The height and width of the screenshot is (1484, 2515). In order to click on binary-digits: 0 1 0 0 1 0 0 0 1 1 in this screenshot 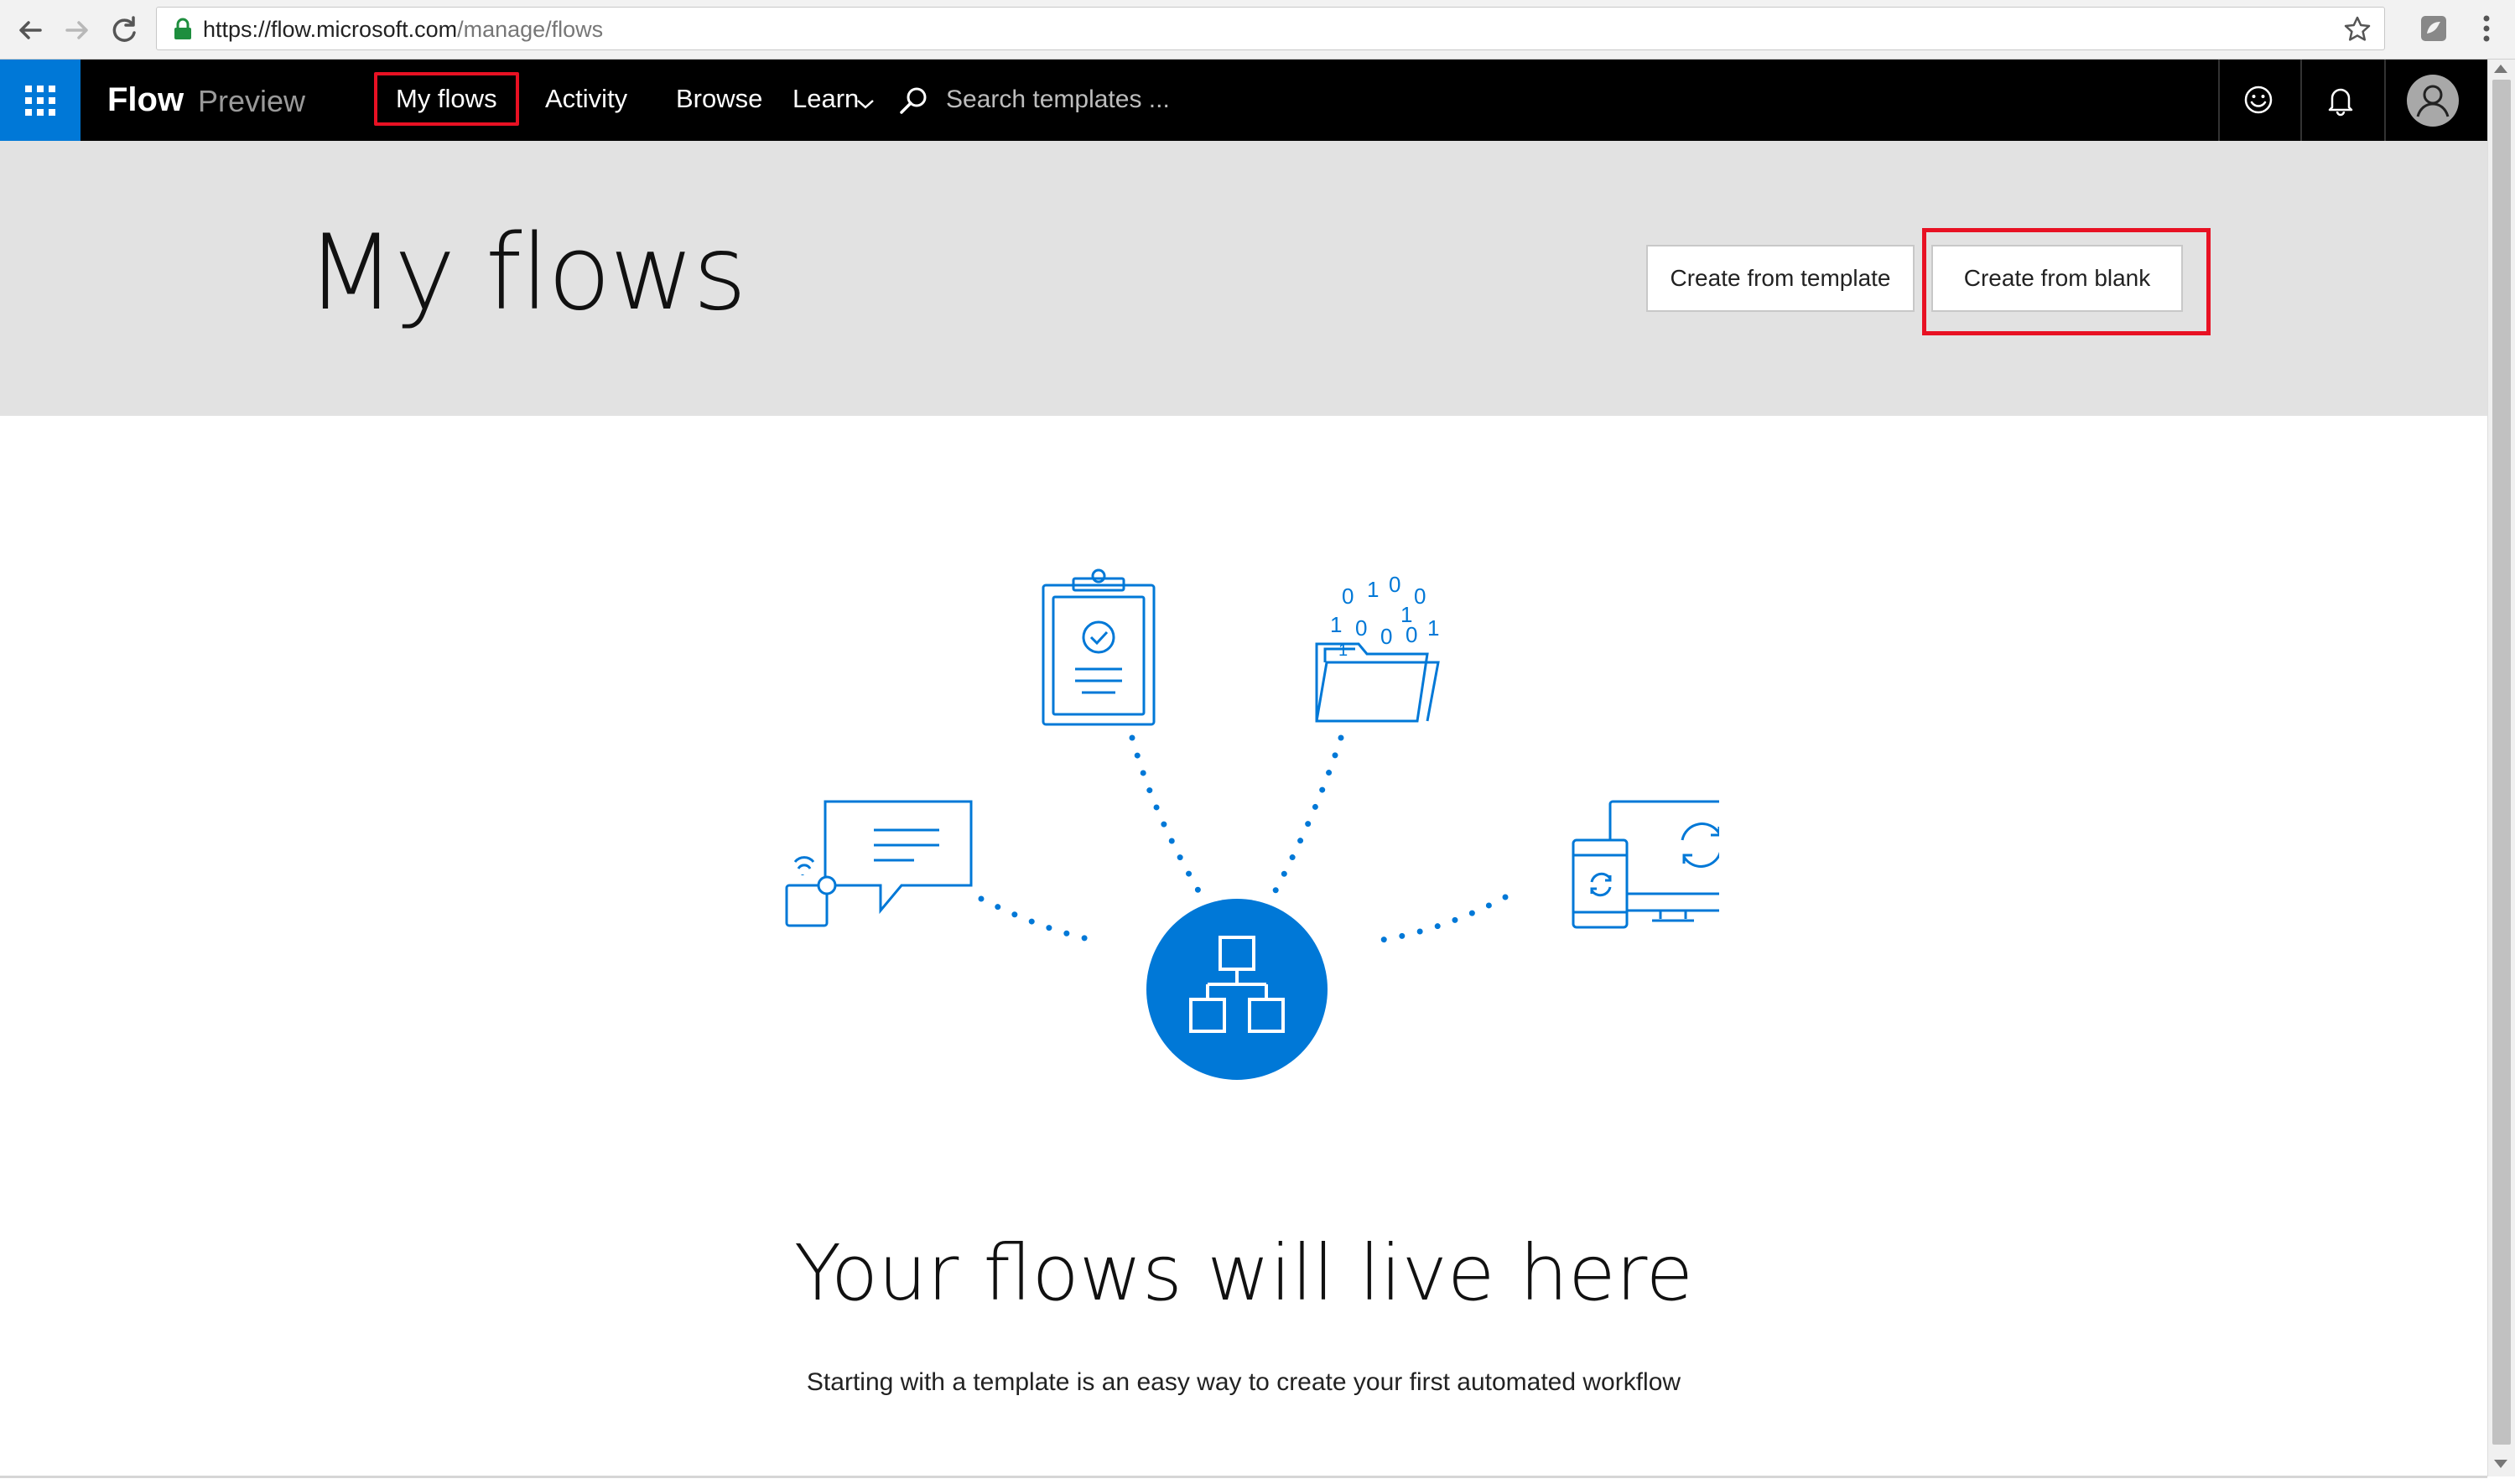, I will do `click(1384, 610)`.